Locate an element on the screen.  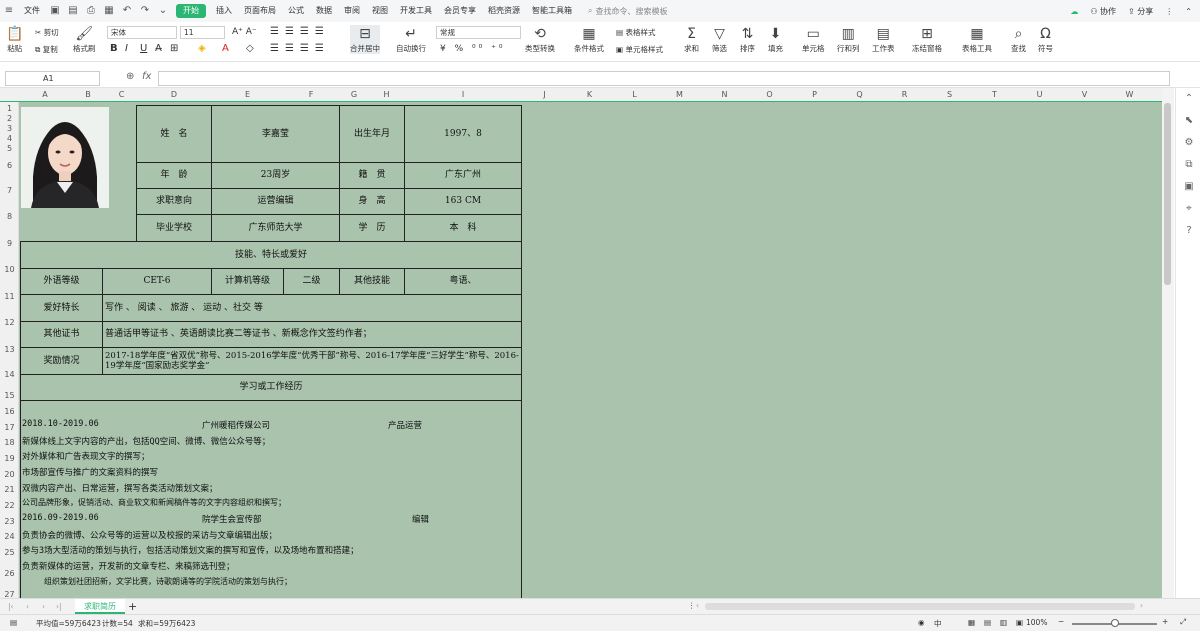
cell-button: ▭ 单元格 is located at coordinates (813, 39).